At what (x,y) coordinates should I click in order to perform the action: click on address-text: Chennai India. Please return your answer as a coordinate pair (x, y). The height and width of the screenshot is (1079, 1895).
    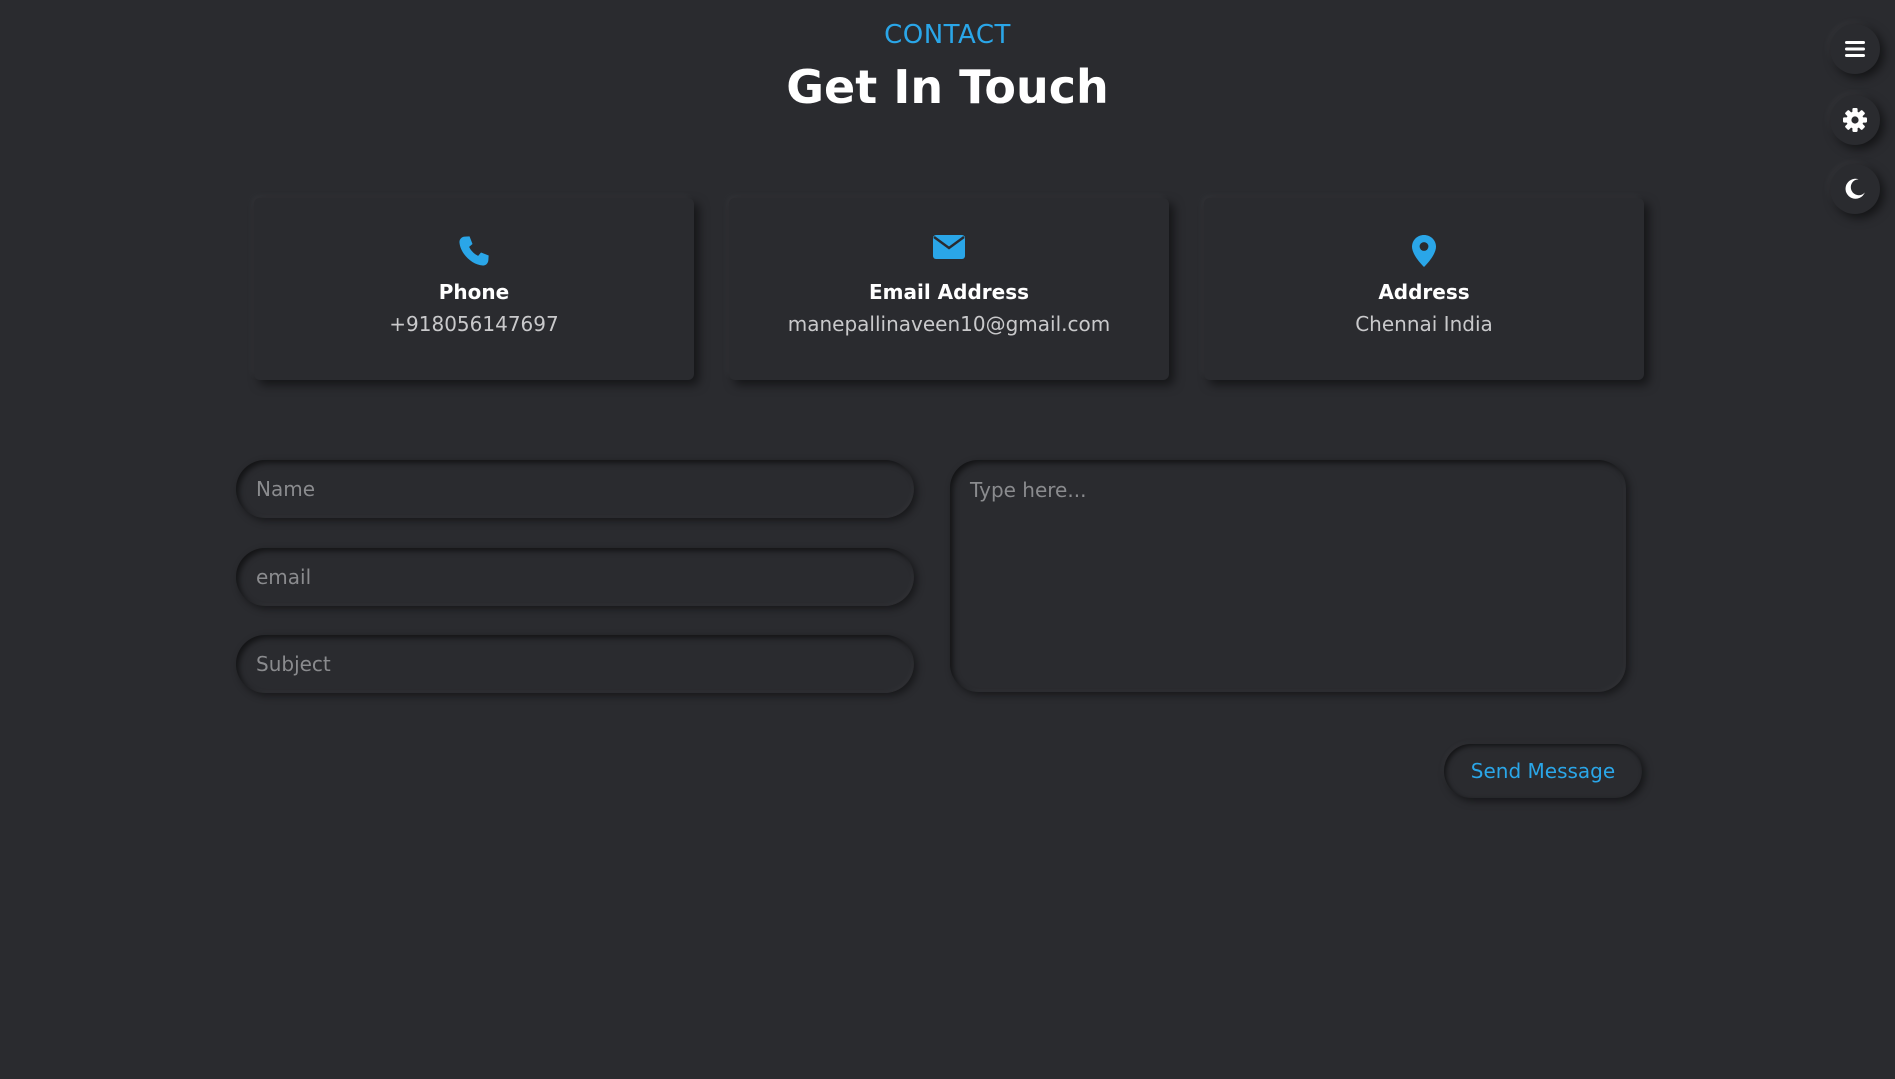
    Looking at the image, I should click on (1424, 324).